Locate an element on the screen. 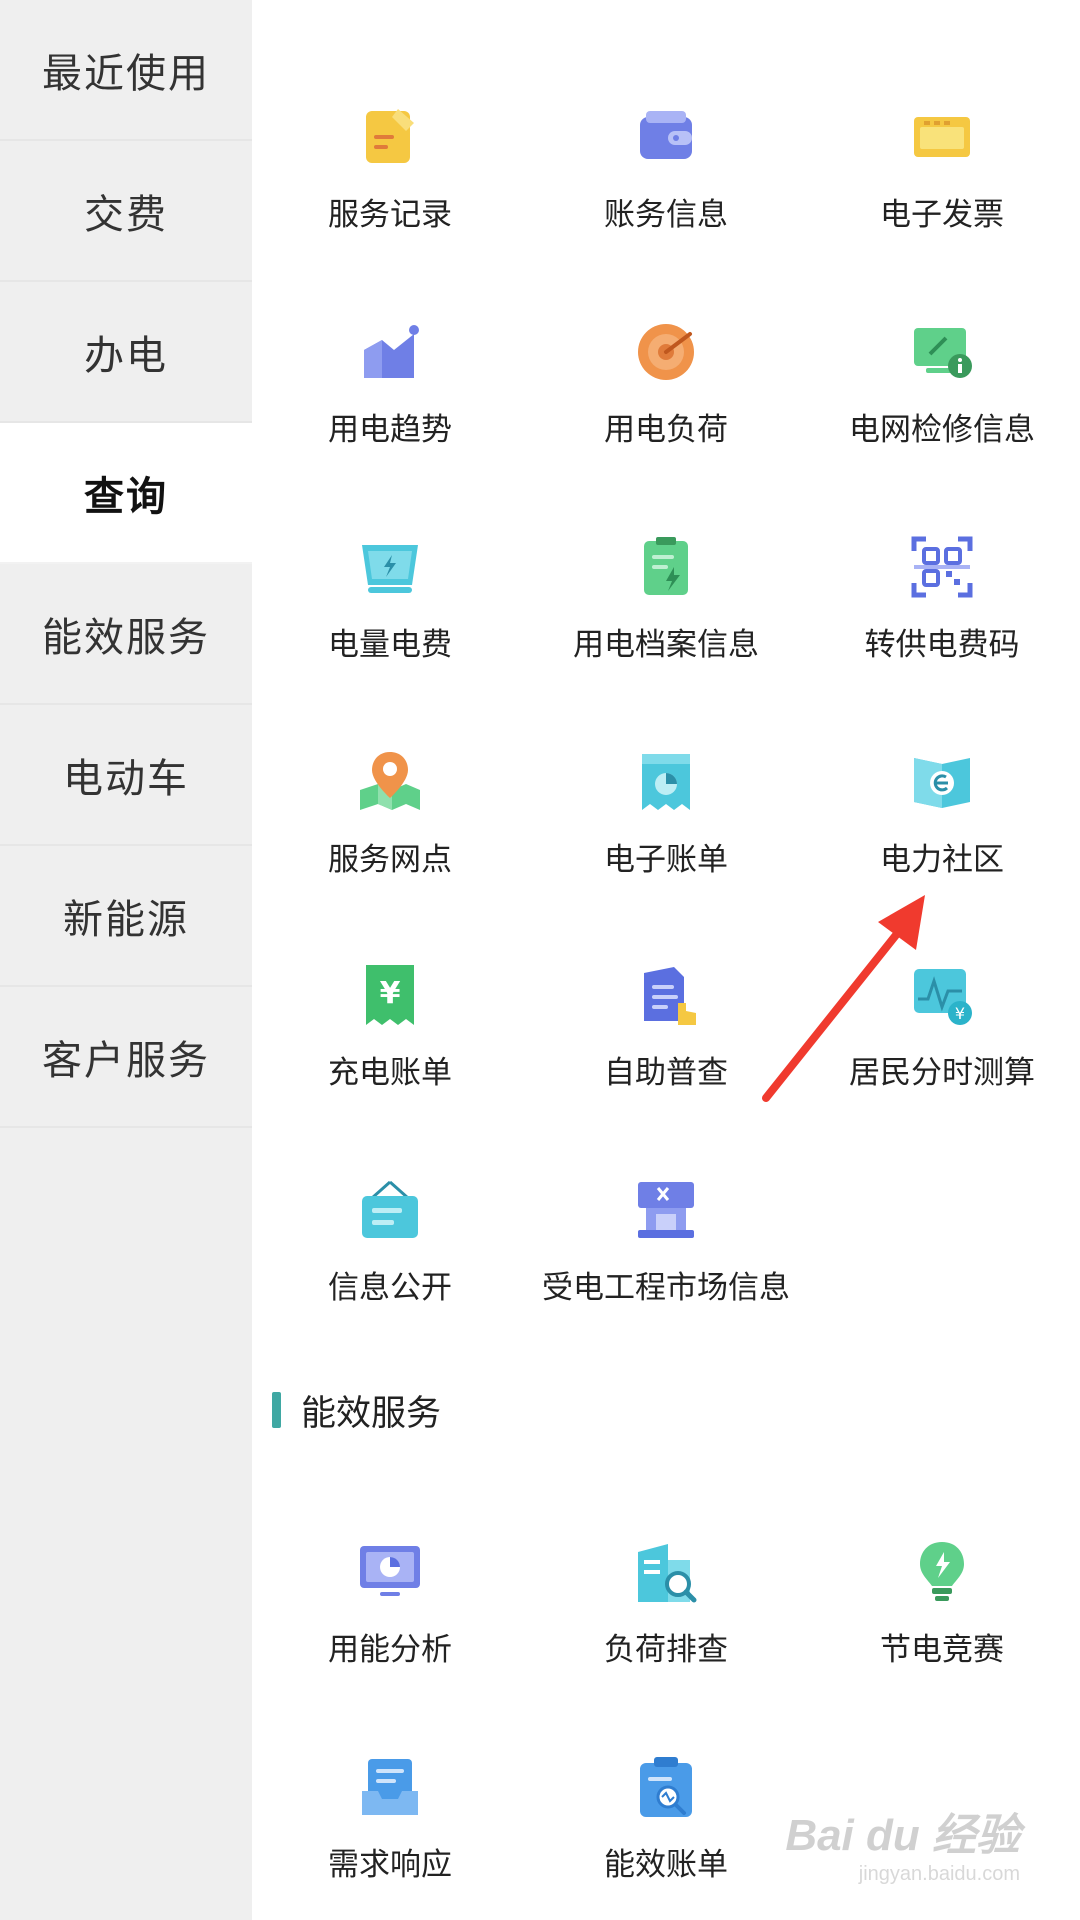  archive-icon is located at coordinates (666, 566).